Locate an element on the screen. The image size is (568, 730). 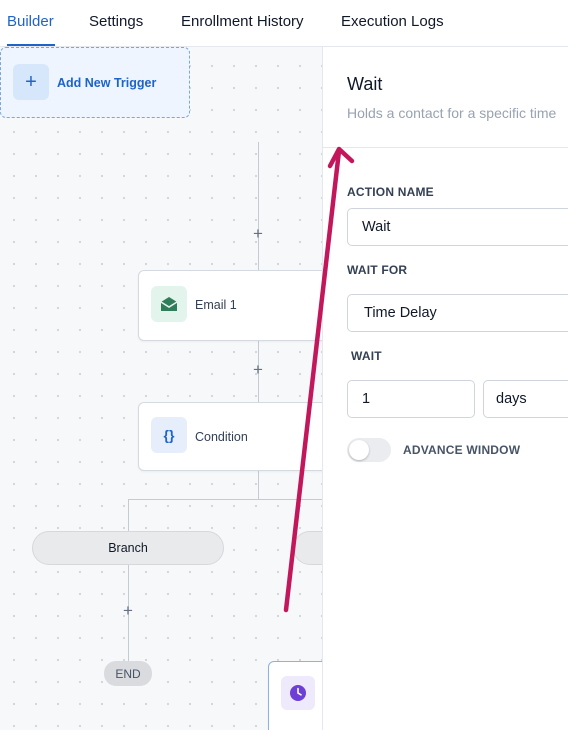
branch-label: Branch is located at coordinates (128, 548).